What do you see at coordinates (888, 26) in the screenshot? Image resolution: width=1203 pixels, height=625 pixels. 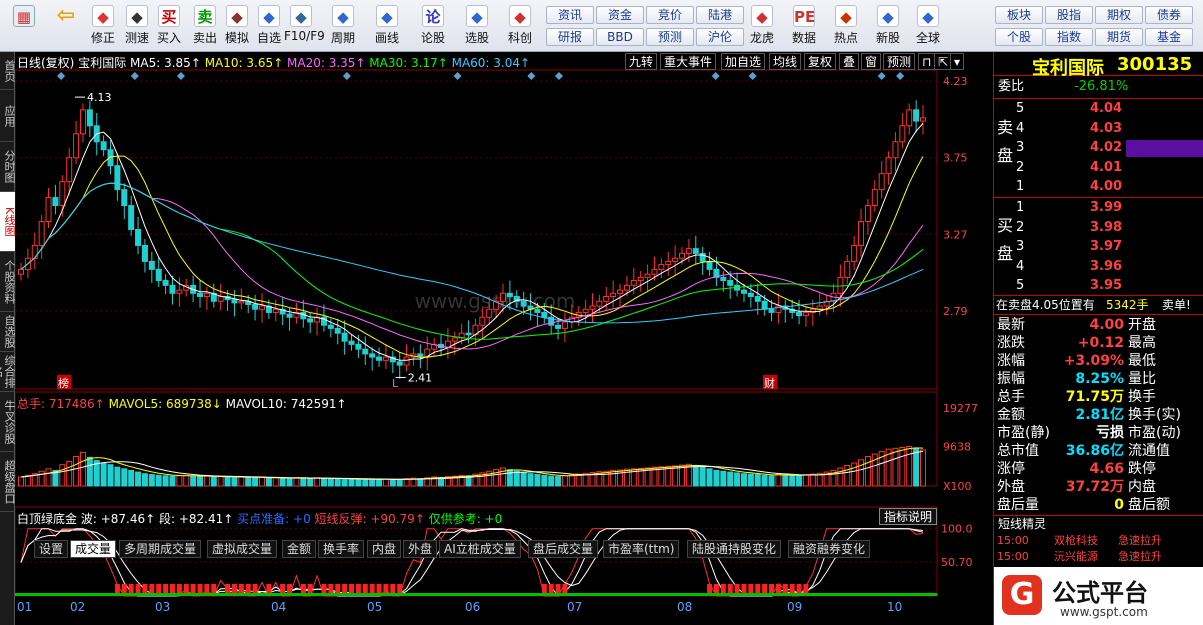 I see `toolbar-button-15: ◆ 新股` at bounding box center [888, 26].